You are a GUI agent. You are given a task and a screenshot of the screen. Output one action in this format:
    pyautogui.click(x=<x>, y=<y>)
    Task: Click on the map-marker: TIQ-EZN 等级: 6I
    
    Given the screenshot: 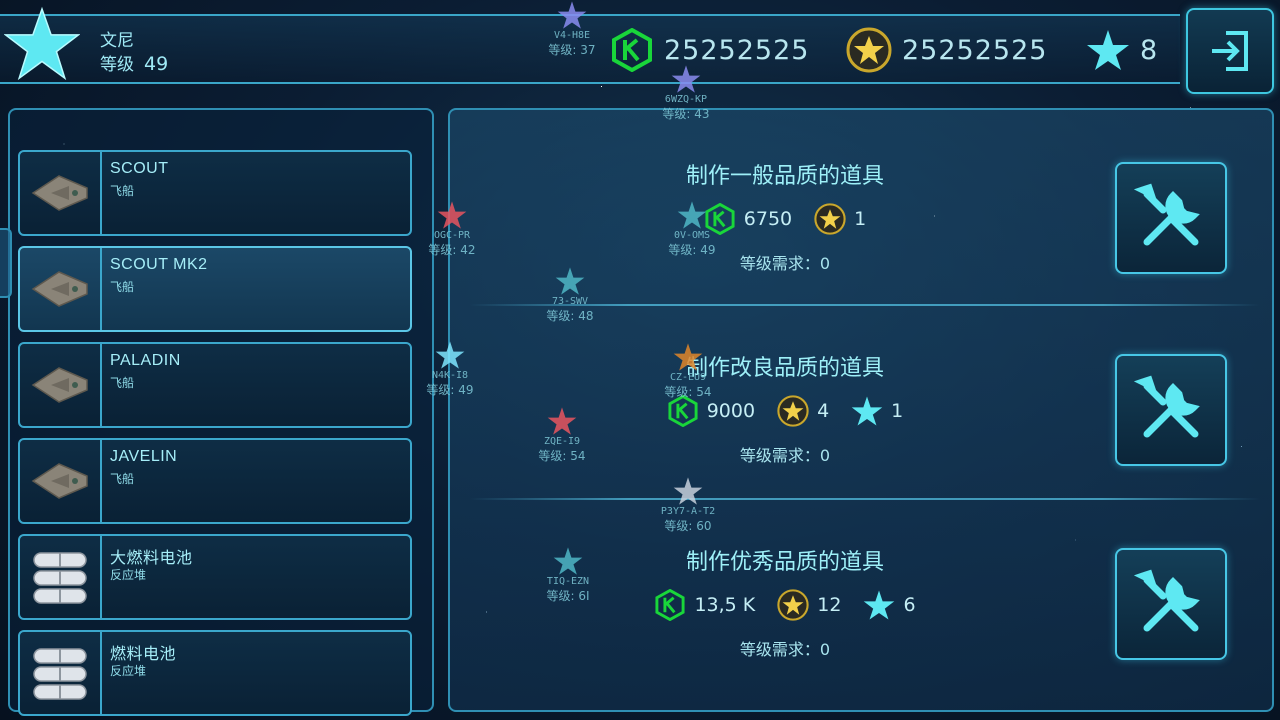 What is the action you would take?
    pyautogui.click(x=568, y=575)
    